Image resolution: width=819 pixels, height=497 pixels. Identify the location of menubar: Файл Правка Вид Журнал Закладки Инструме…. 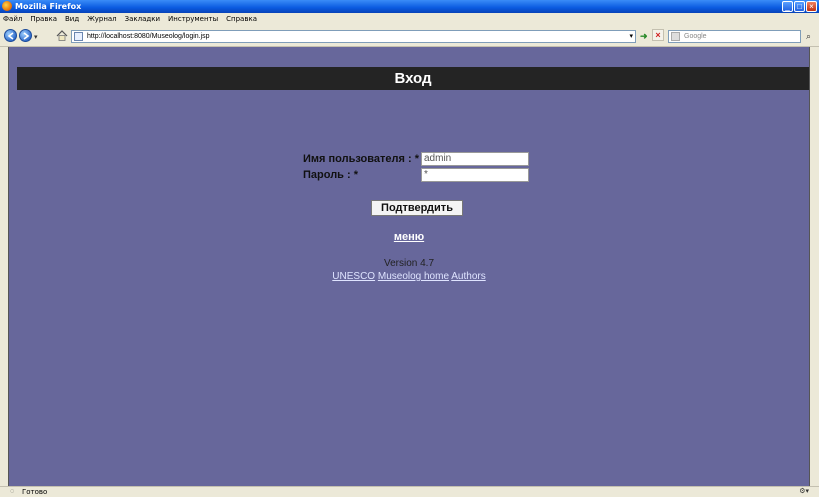
(409, 19).